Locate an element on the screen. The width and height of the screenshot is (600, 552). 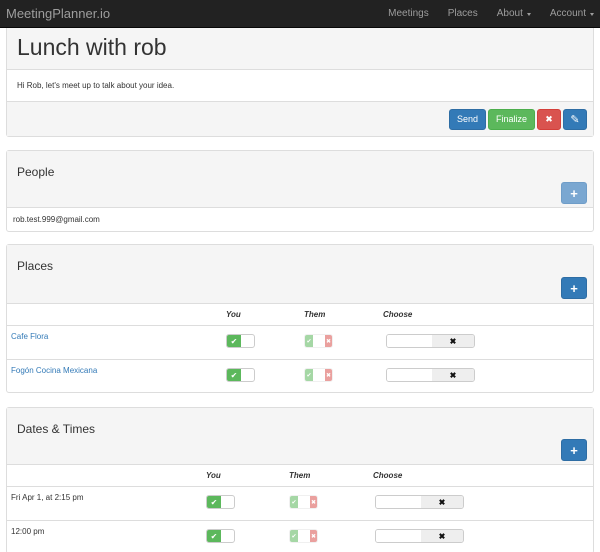
cancel-meeting-button: ✖ is located at coordinates (549, 119).